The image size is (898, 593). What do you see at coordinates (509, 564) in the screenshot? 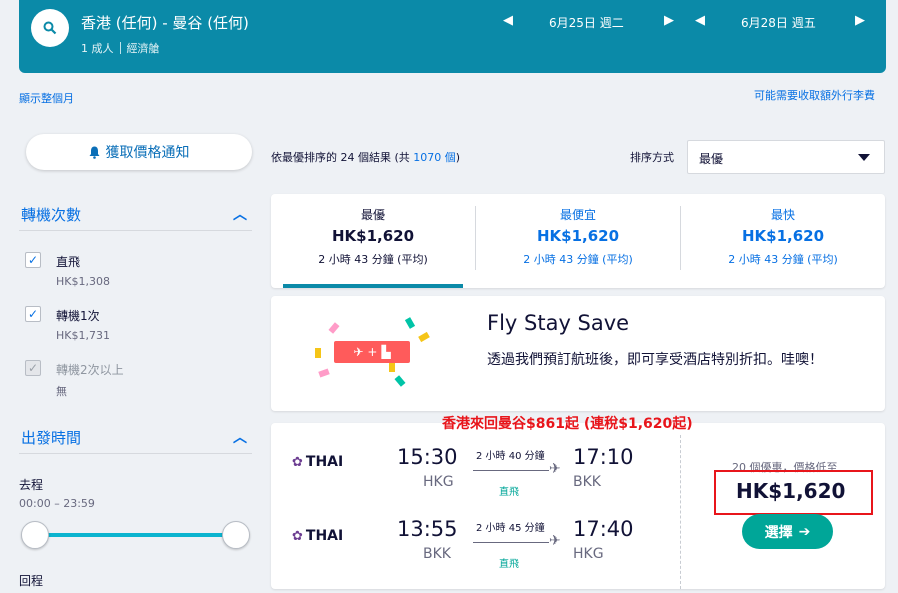
I see `inbound-stops: 直飛` at bounding box center [509, 564].